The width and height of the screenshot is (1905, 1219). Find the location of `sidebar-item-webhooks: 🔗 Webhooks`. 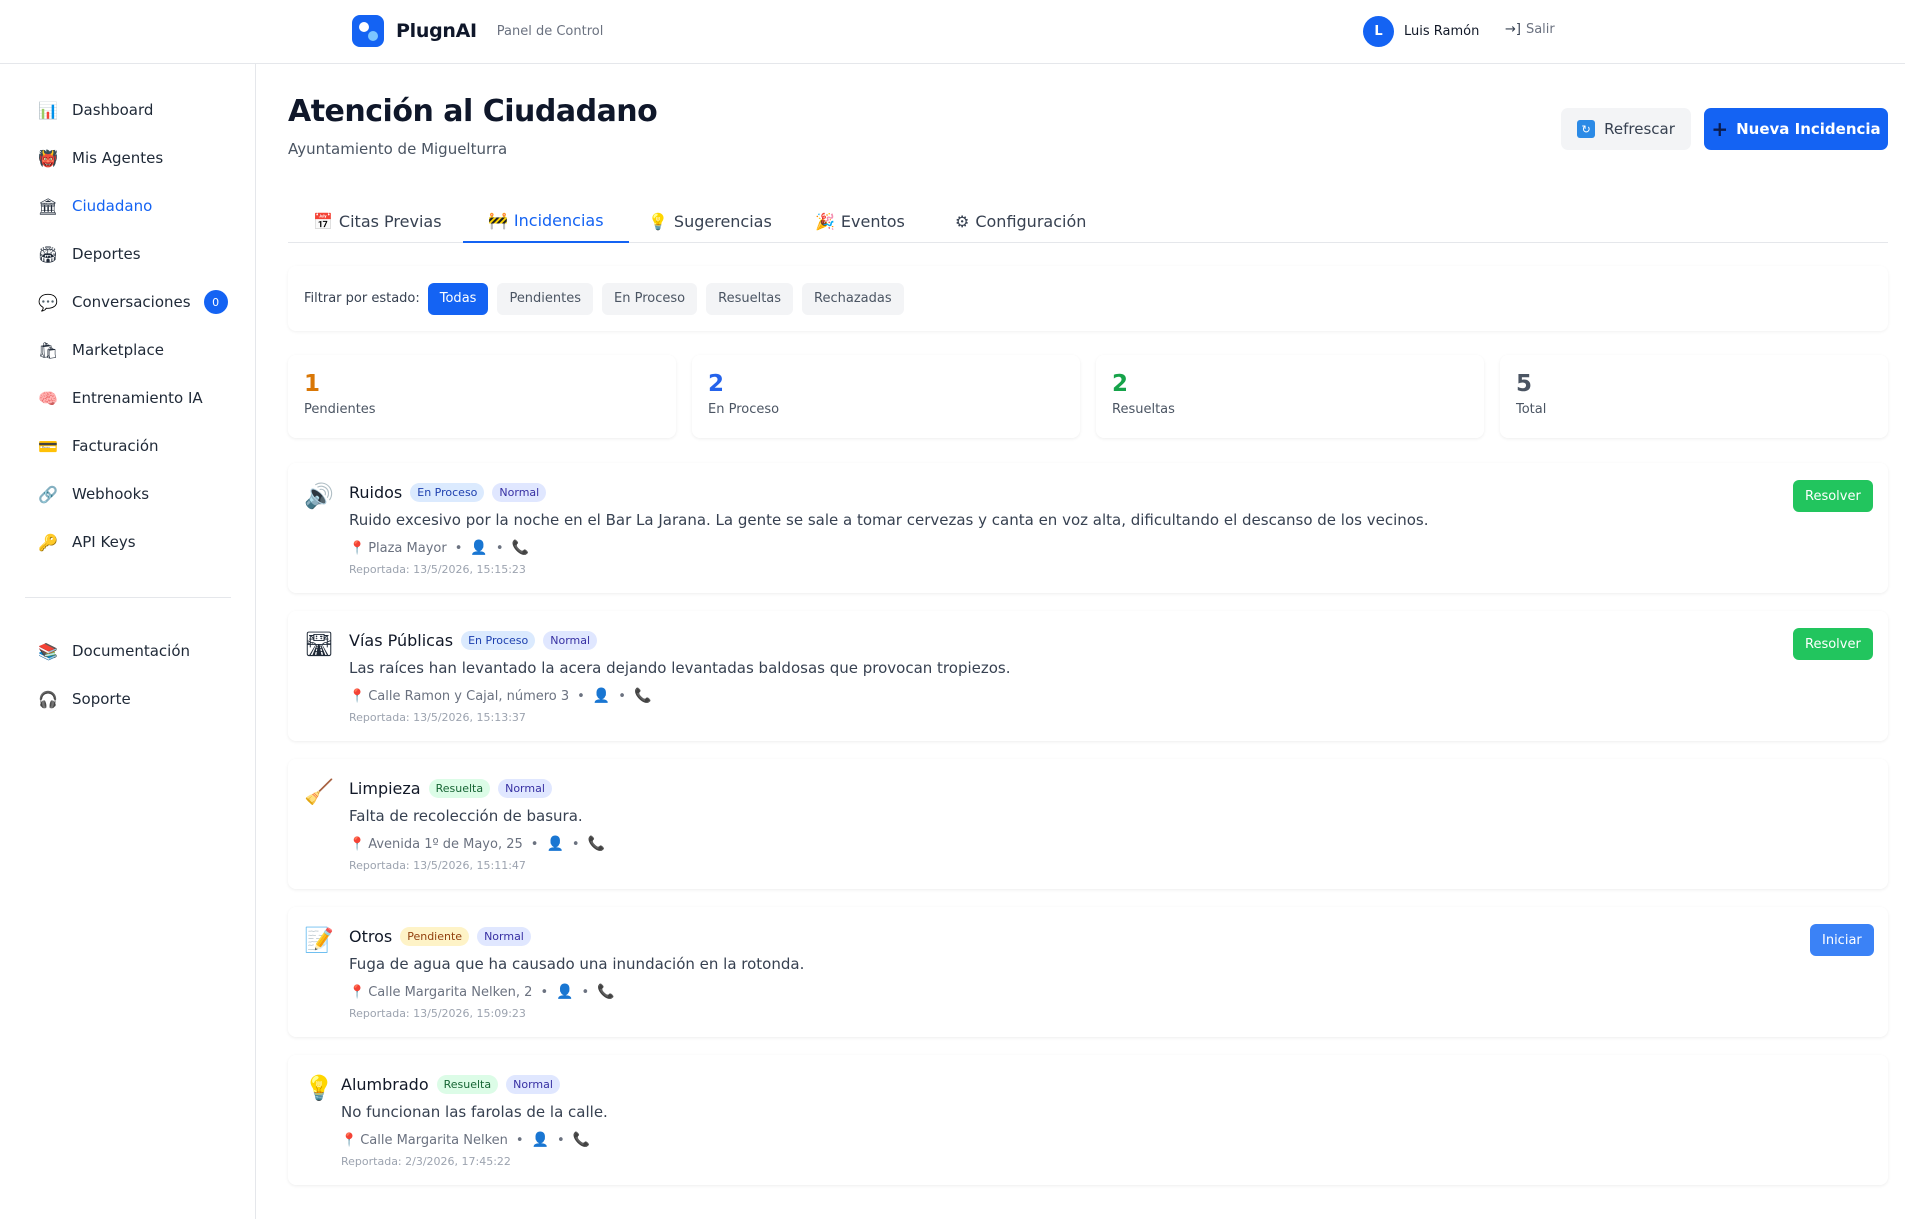

sidebar-item-webhooks: 🔗 Webhooks is located at coordinates (93, 494).